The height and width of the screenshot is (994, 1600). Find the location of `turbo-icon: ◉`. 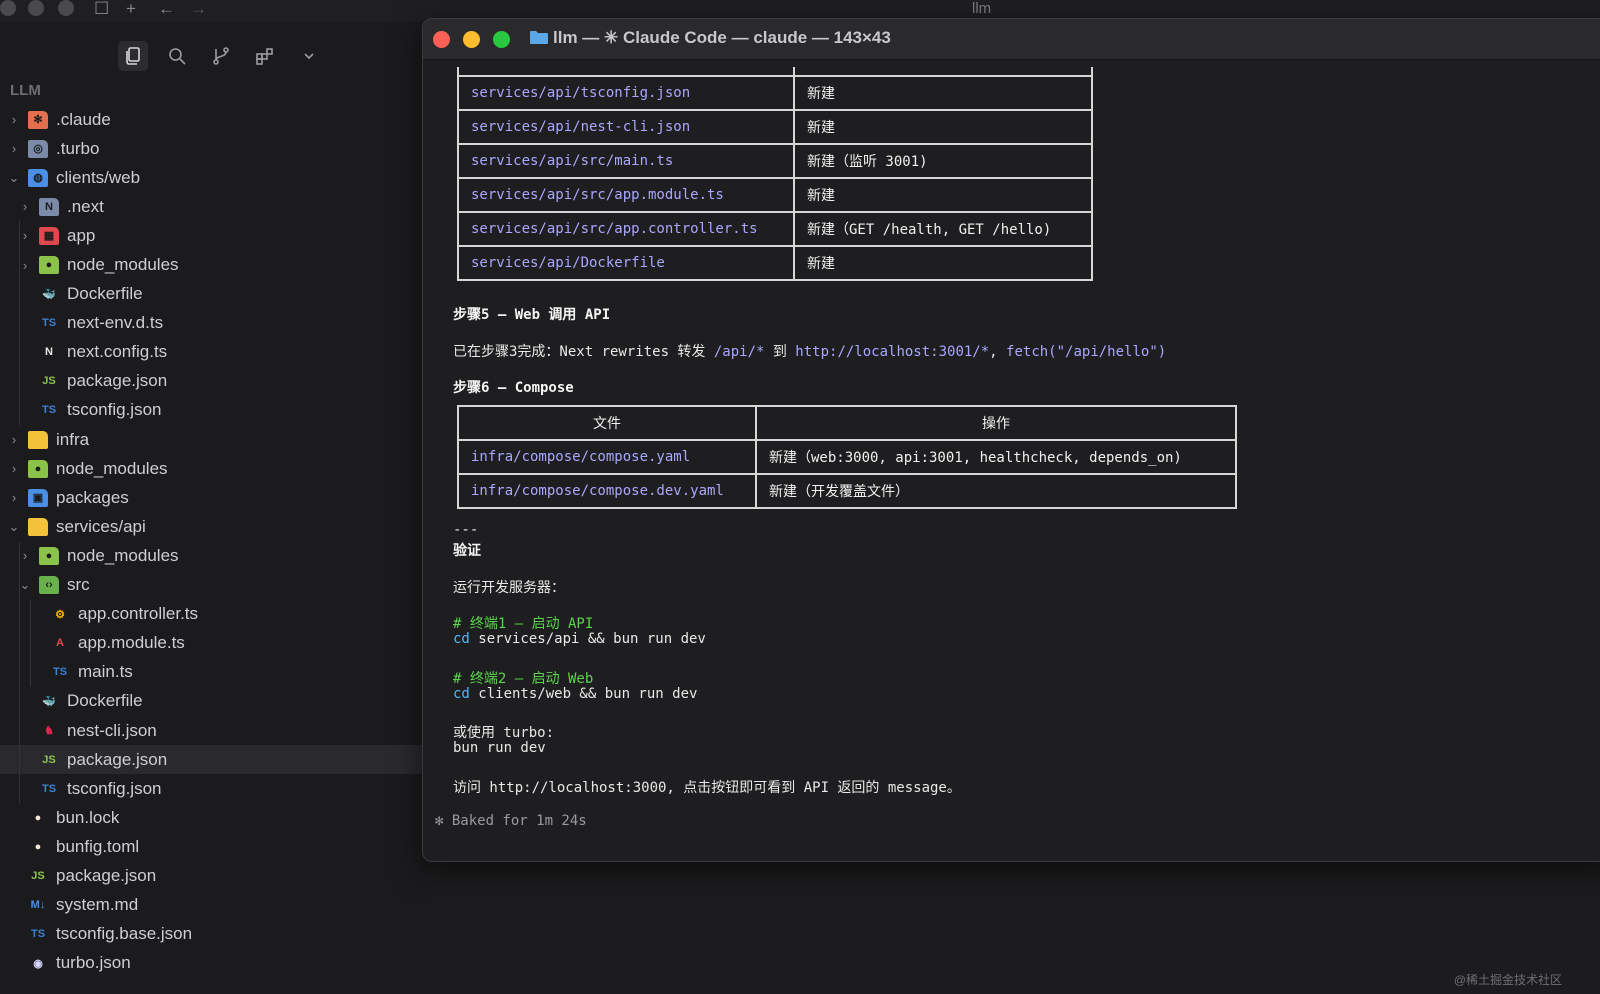

turbo-icon: ◉ is located at coordinates (38, 963).